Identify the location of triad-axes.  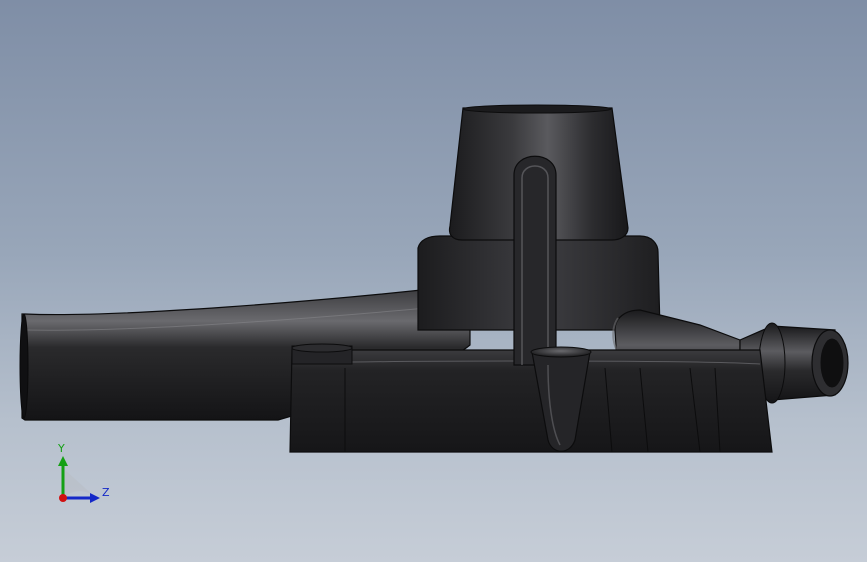
(79, 479).